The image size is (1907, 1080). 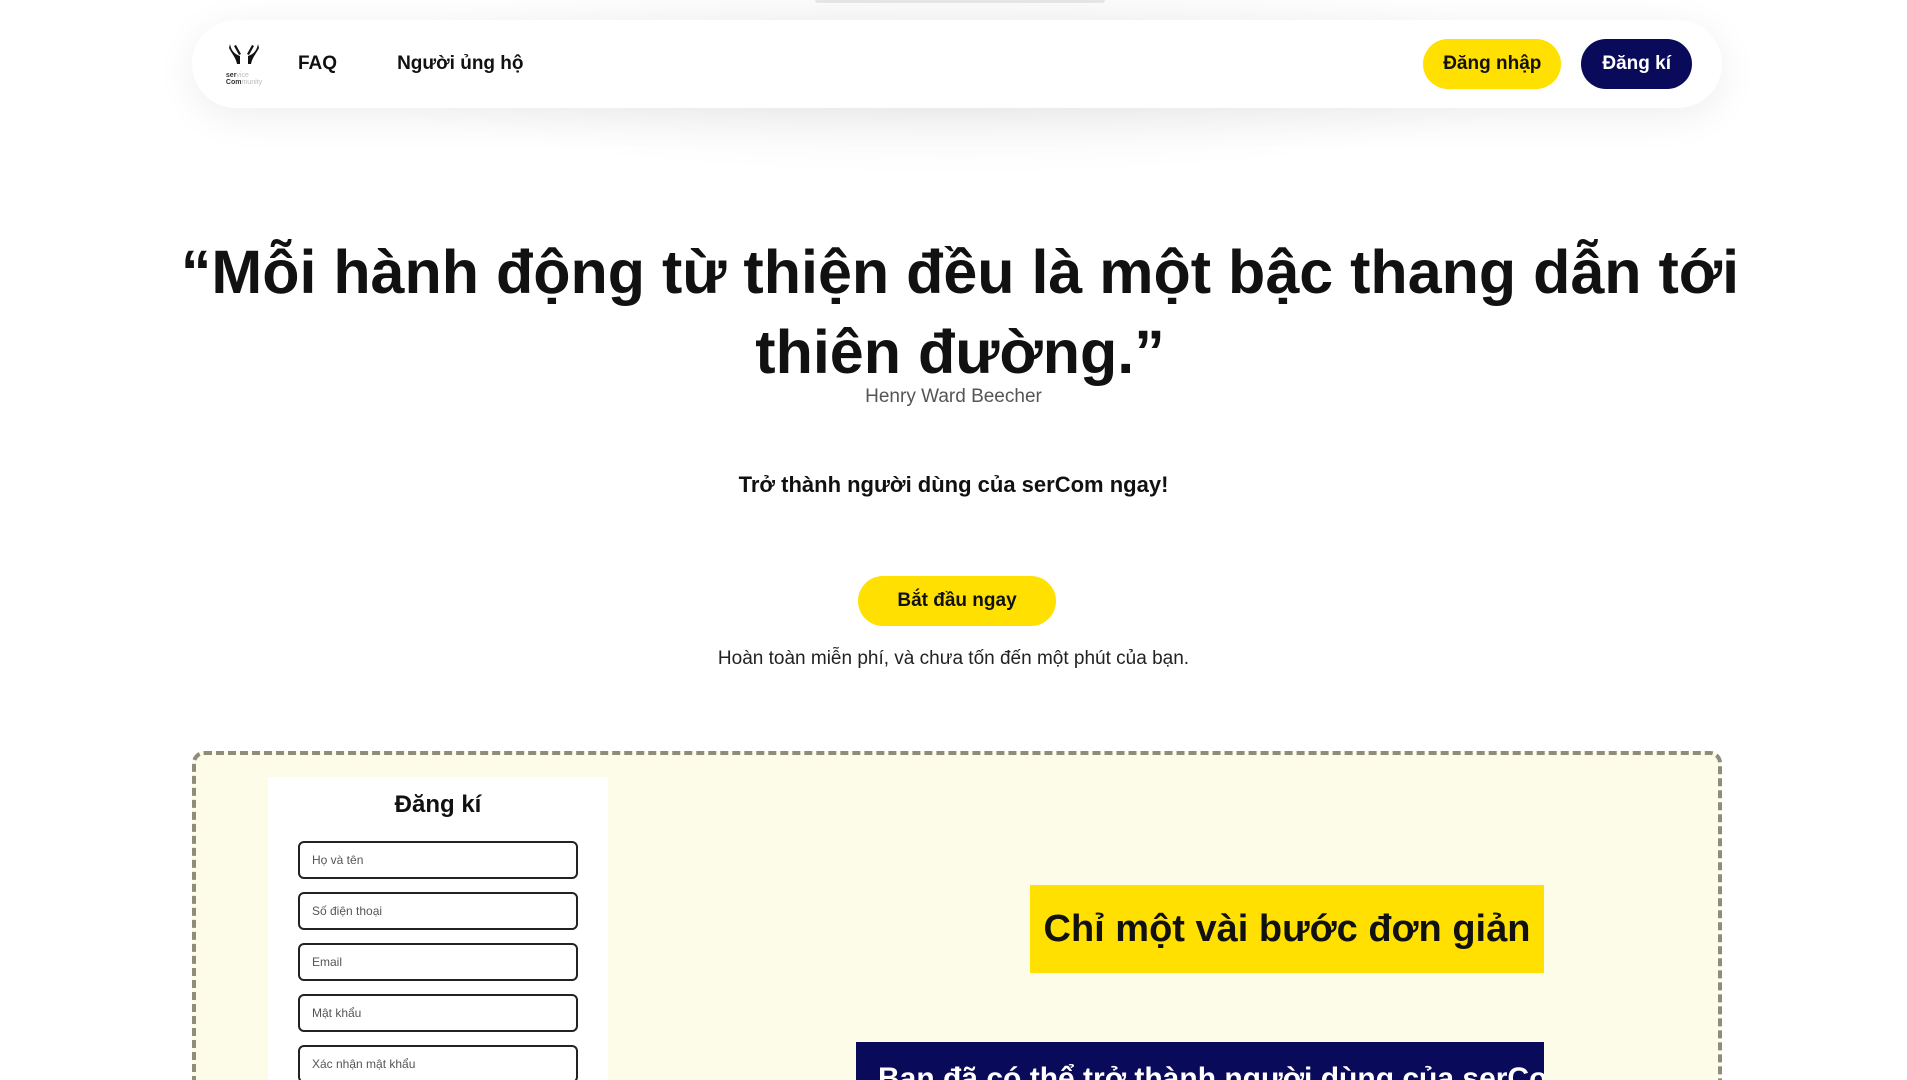 I want to click on steps-title: Chỉ một vài bước đơn giản, so click(x=1287, y=929).